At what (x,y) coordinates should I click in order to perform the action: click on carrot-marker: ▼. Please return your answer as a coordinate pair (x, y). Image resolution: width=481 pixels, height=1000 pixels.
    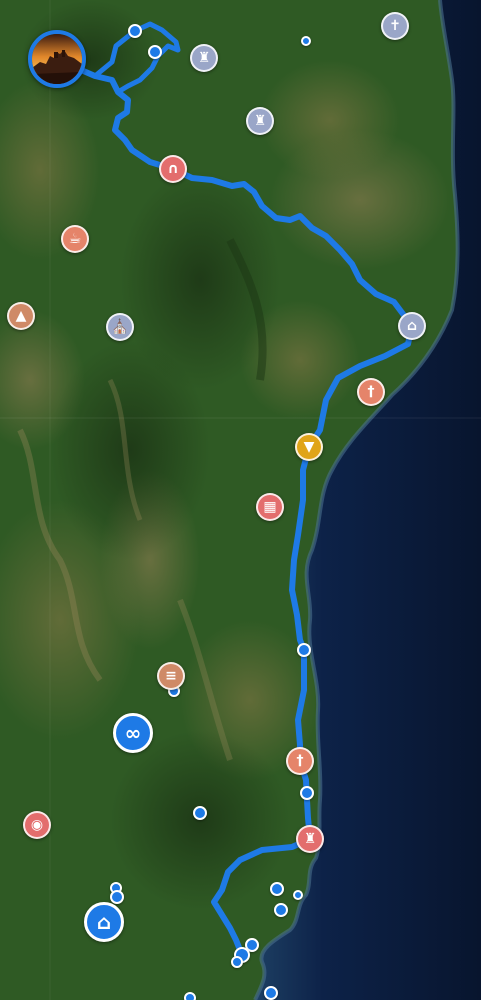
    Looking at the image, I should click on (309, 447).